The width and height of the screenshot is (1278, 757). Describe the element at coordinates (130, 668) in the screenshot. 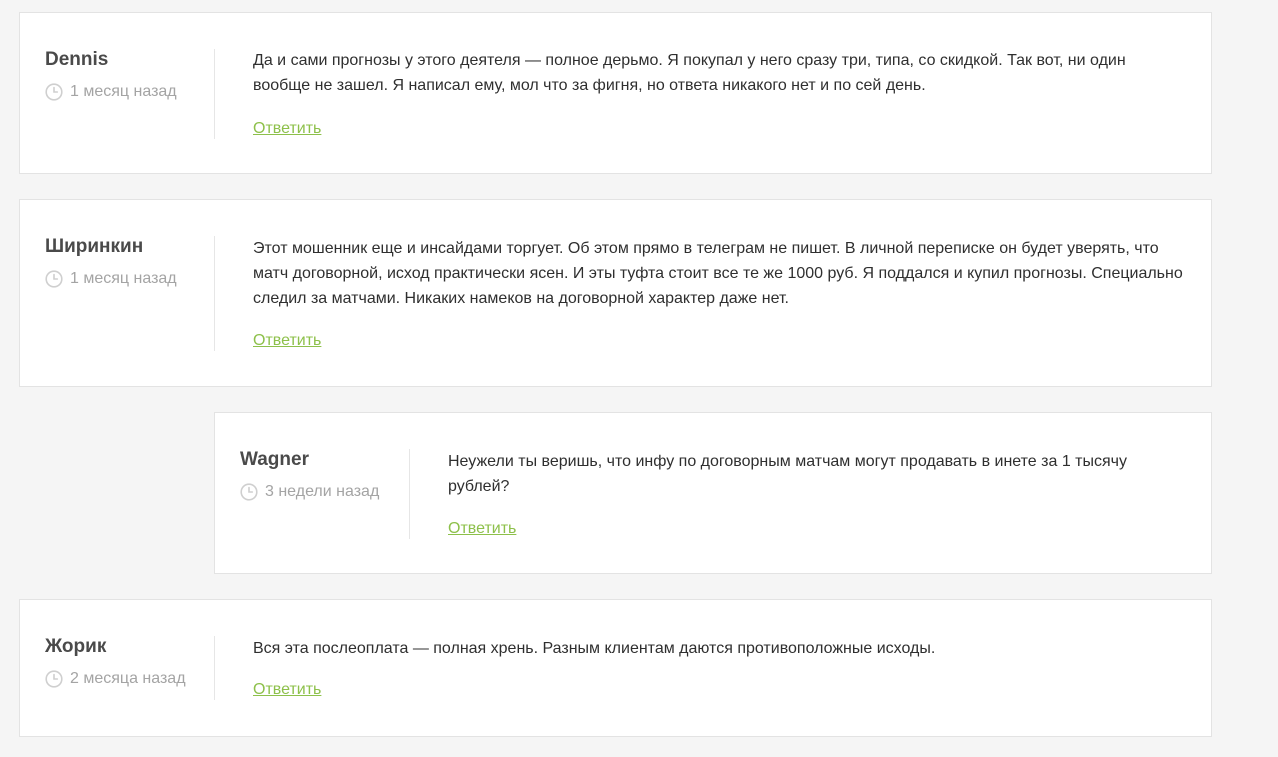

I see `comment-meta: Жорик 2 месяца назад` at that location.